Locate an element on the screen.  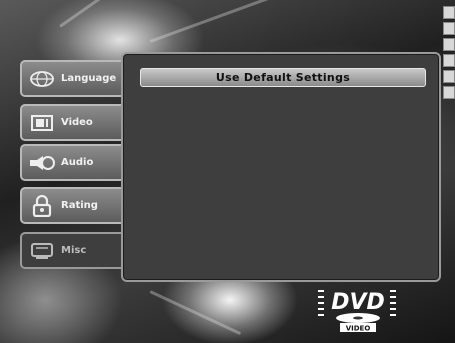
globe-icon is located at coordinates (42, 79).